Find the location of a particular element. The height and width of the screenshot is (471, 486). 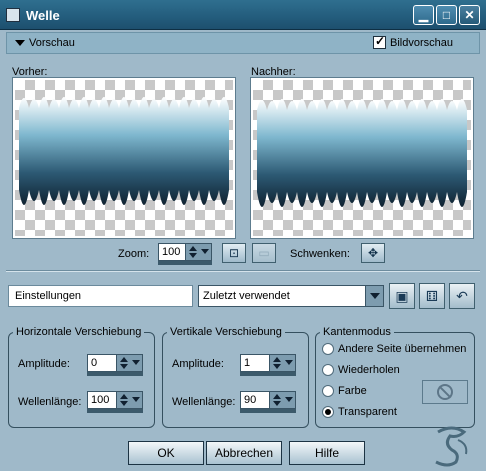

window-title: Welle is located at coordinates (43, 15).